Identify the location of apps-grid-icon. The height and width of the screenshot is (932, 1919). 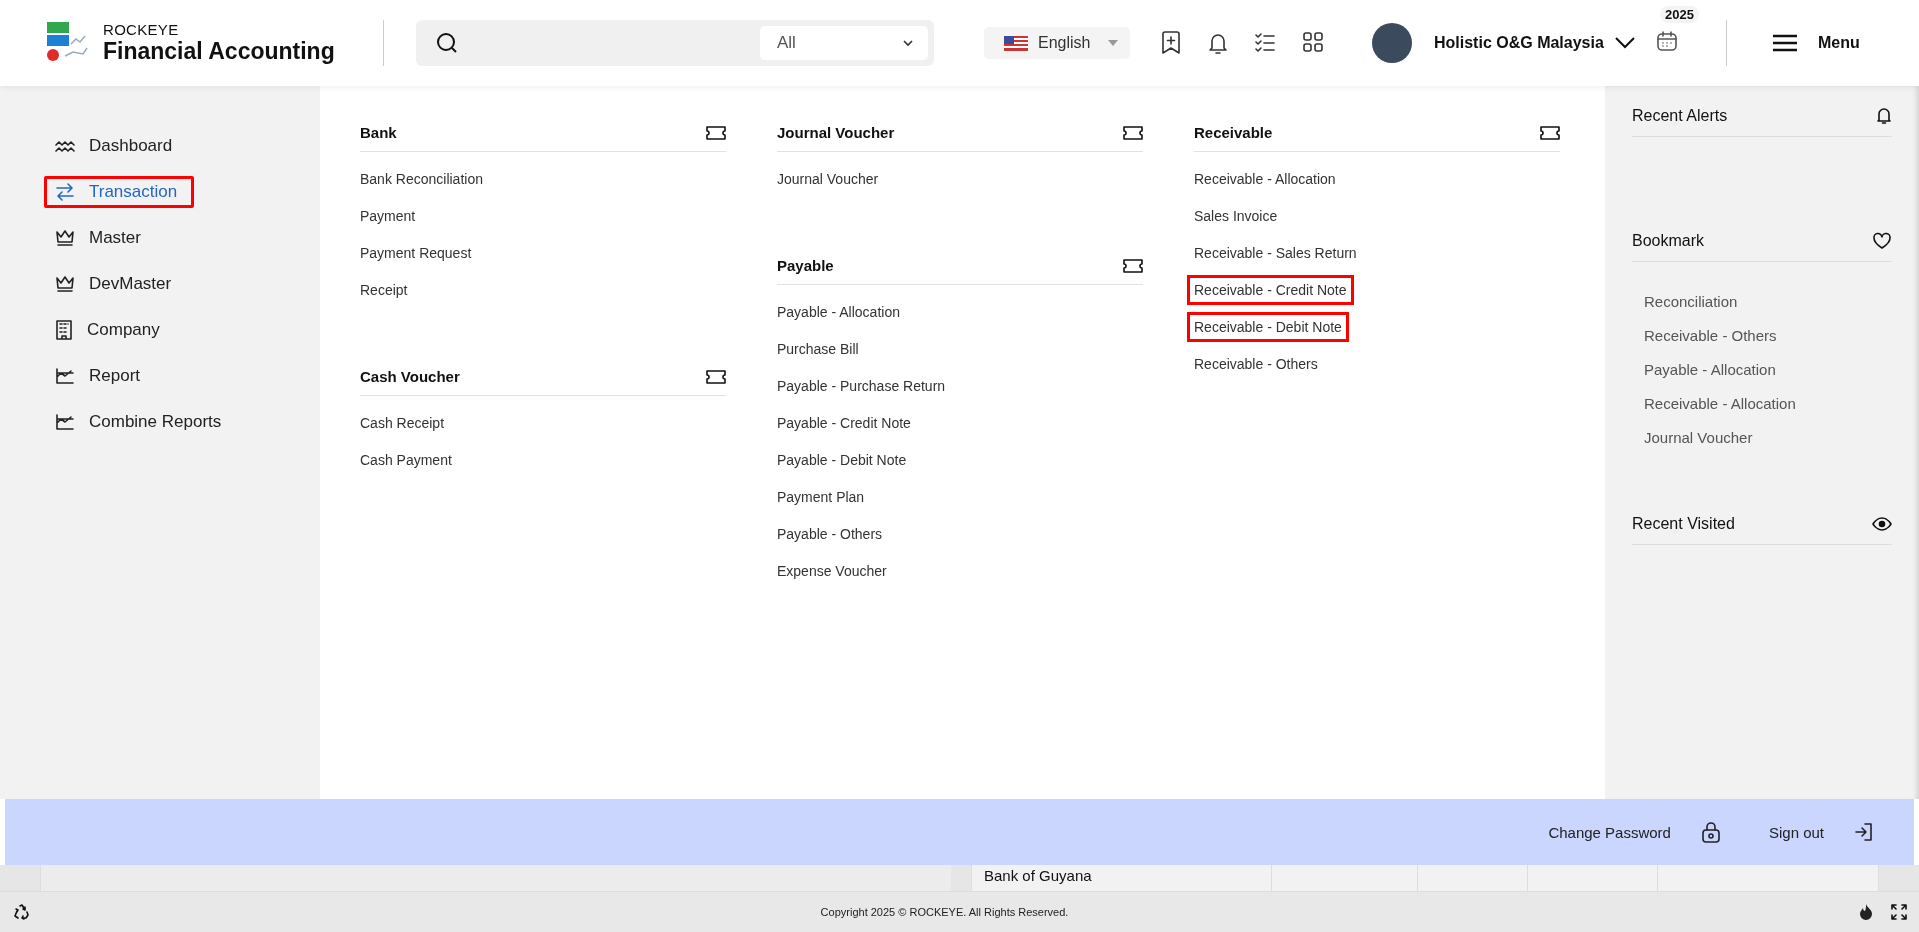
(1313, 42).